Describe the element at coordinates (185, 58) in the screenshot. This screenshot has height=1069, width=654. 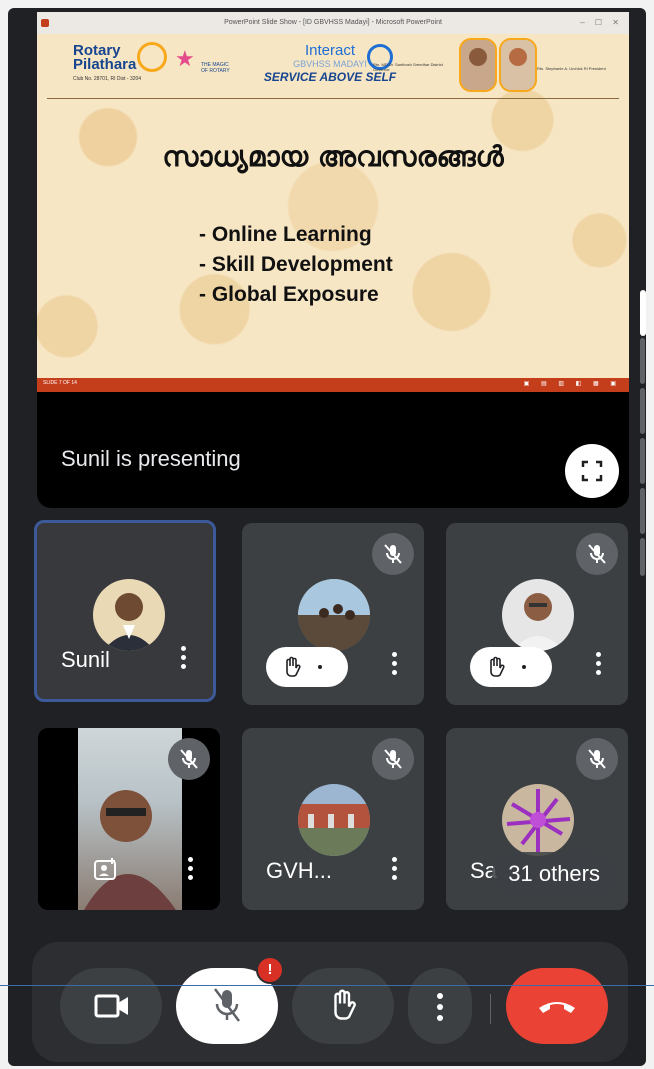
I see `star-icon: ★` at that location.